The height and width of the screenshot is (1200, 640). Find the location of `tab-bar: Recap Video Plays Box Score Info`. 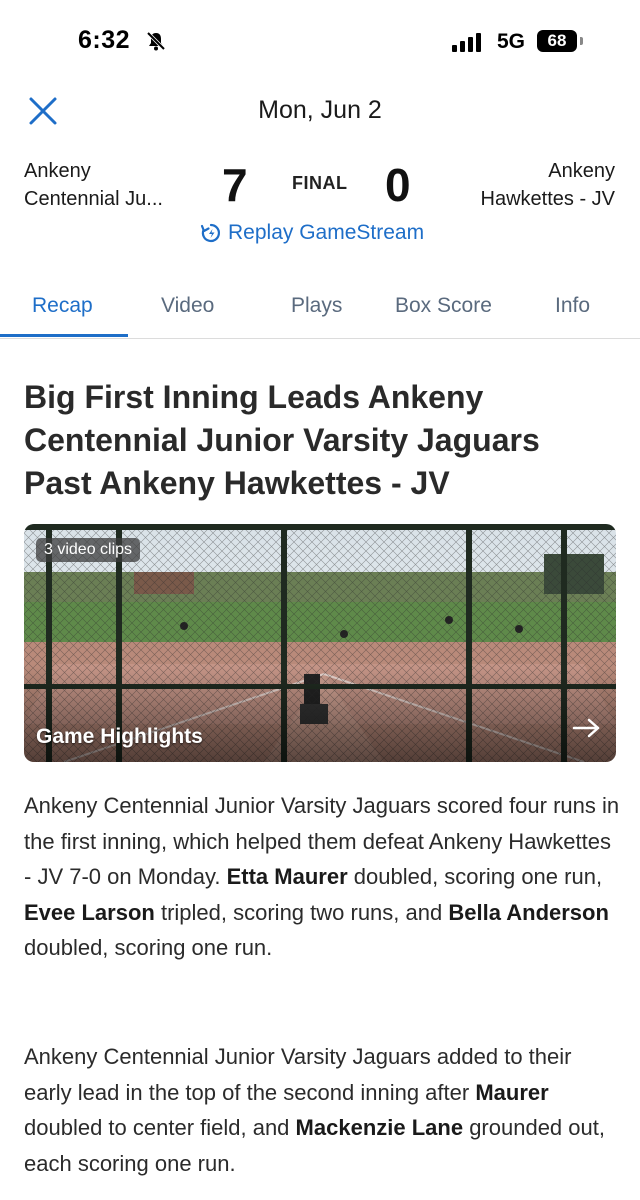

tab-bar: Recap Video Plays Box Score Info is located at coordinates (320, 307).